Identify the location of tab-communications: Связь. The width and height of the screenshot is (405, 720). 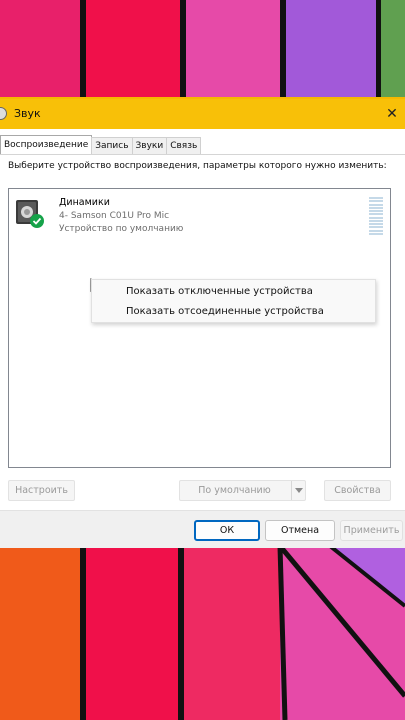
(184, 145).